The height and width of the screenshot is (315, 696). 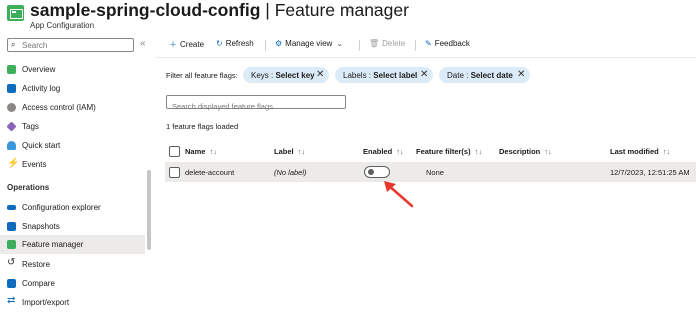 What do you see at coordinates (449, 151) in the screenshot?
I see `column-header-feature-filters: Feature filter(s) ↑↓` at bounding box center [449, 151].